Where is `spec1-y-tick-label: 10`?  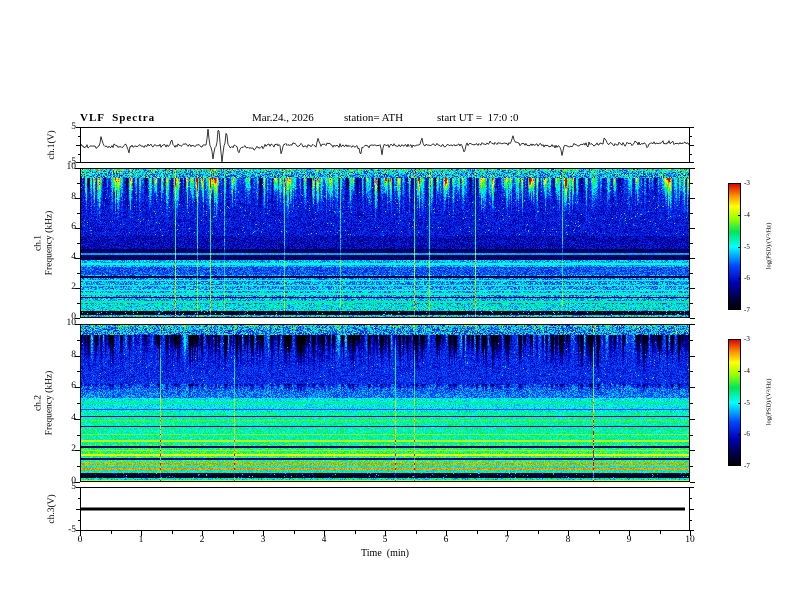
spec1-y-tick-label: 10 is located at coordinates (71, 167).